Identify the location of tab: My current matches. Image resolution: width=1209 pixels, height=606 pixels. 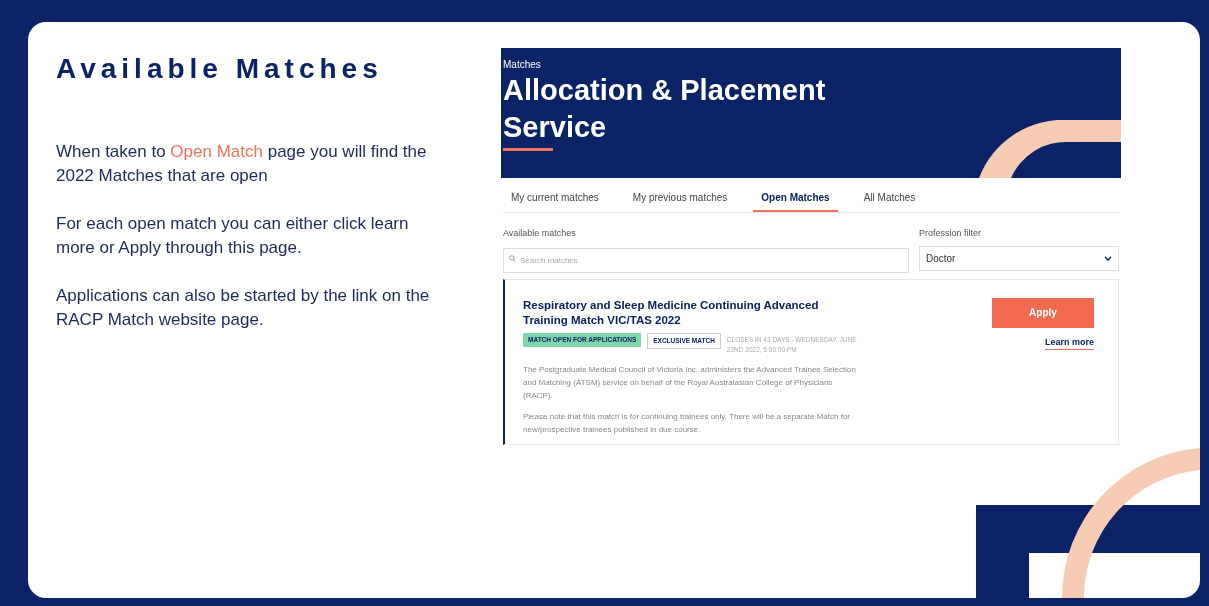
(555, 201).